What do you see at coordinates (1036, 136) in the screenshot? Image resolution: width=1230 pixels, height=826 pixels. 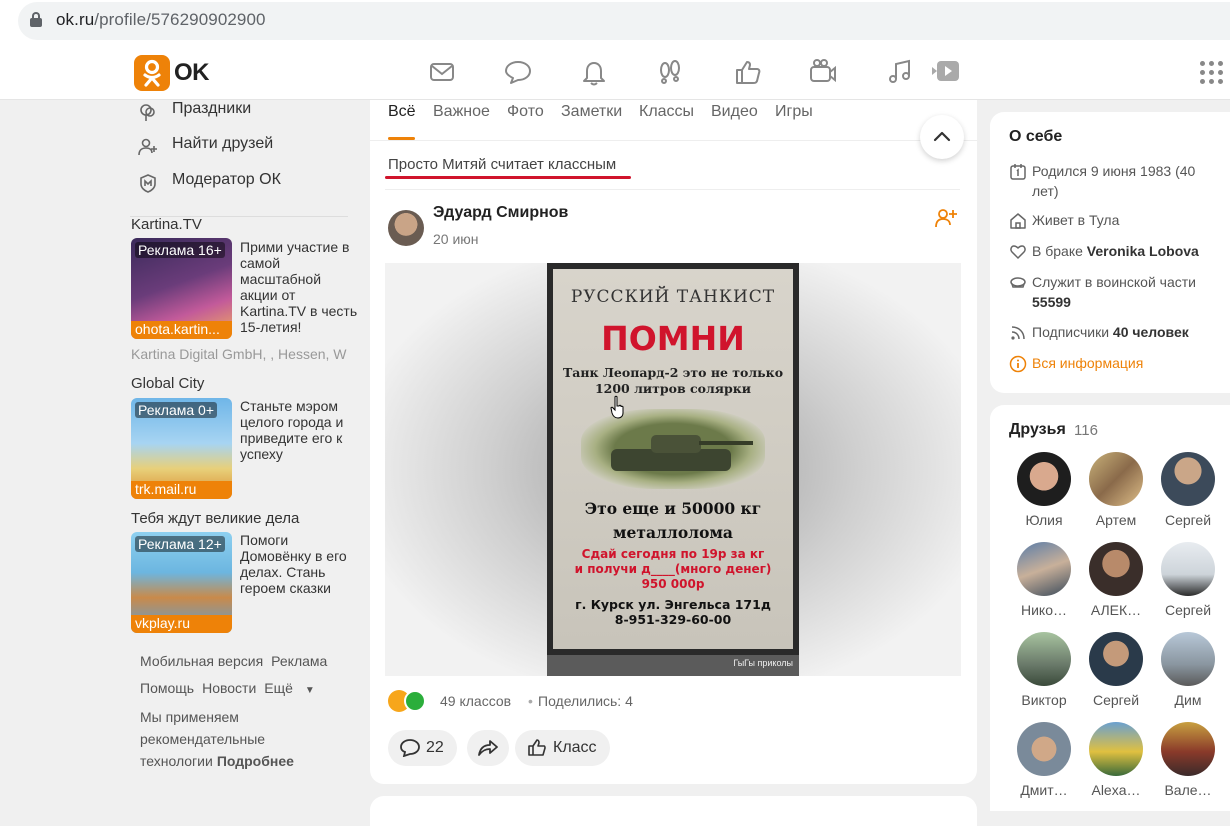 I see `about-title: О себе` at bounding box center [1036, 136].